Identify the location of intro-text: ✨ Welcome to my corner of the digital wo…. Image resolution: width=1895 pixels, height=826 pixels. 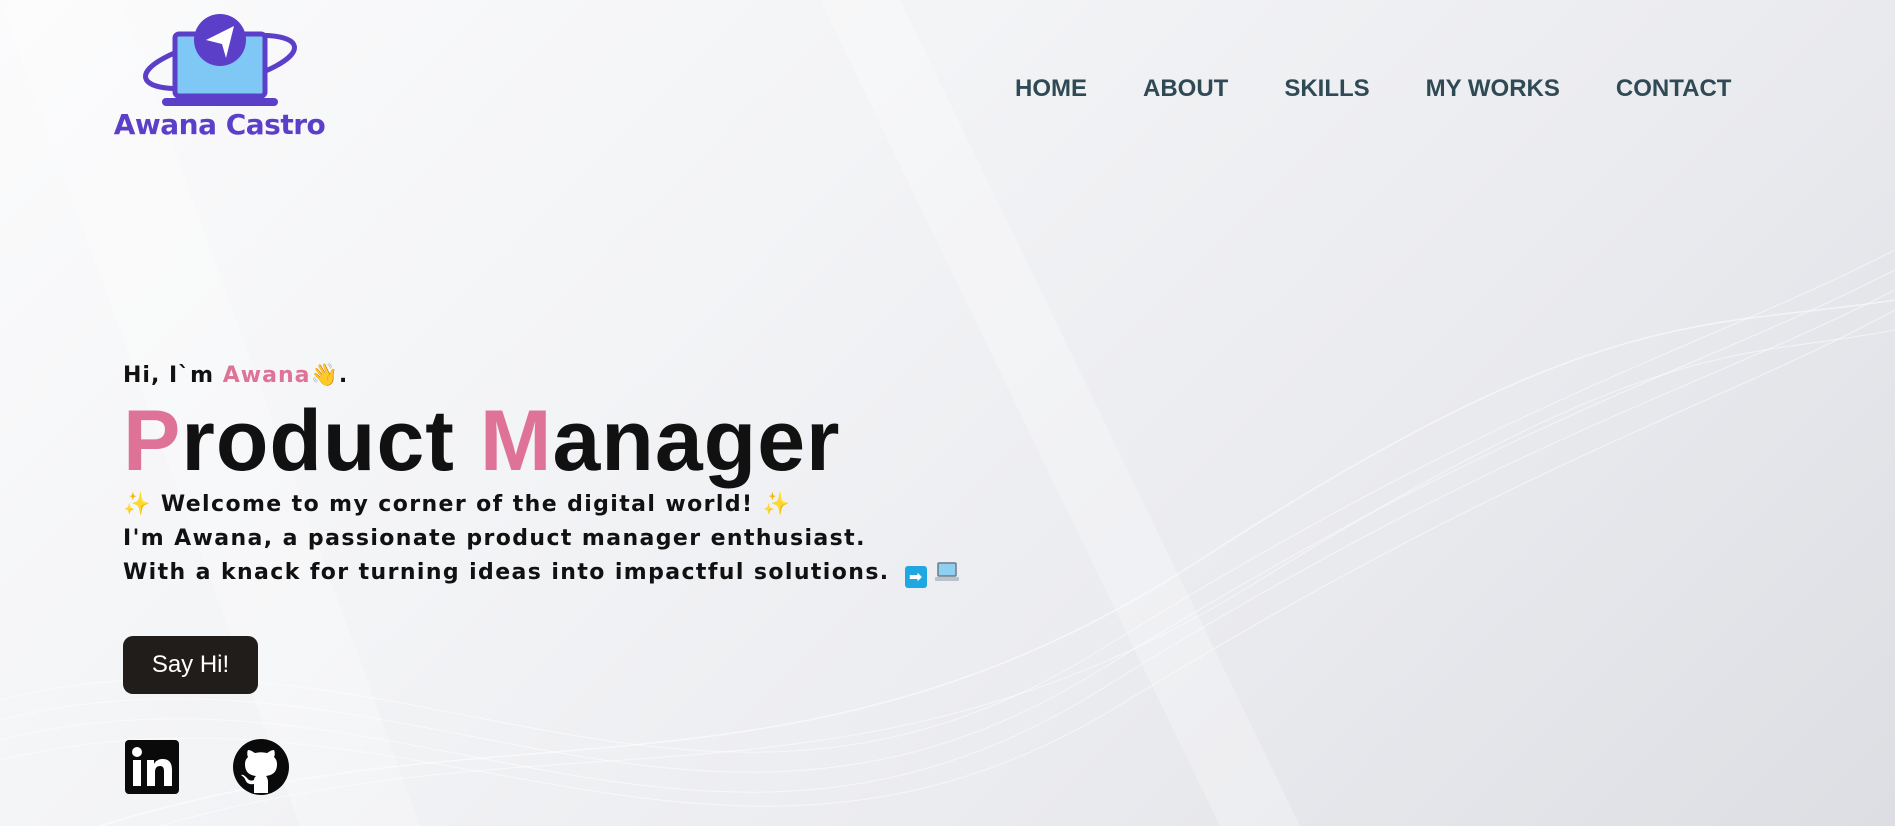
(541, 539).